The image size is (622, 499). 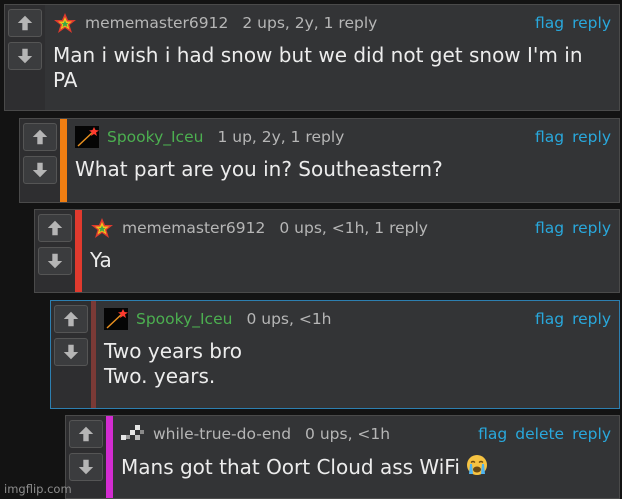 I want to click on delete-link: delete, so click(x=539, y=434).